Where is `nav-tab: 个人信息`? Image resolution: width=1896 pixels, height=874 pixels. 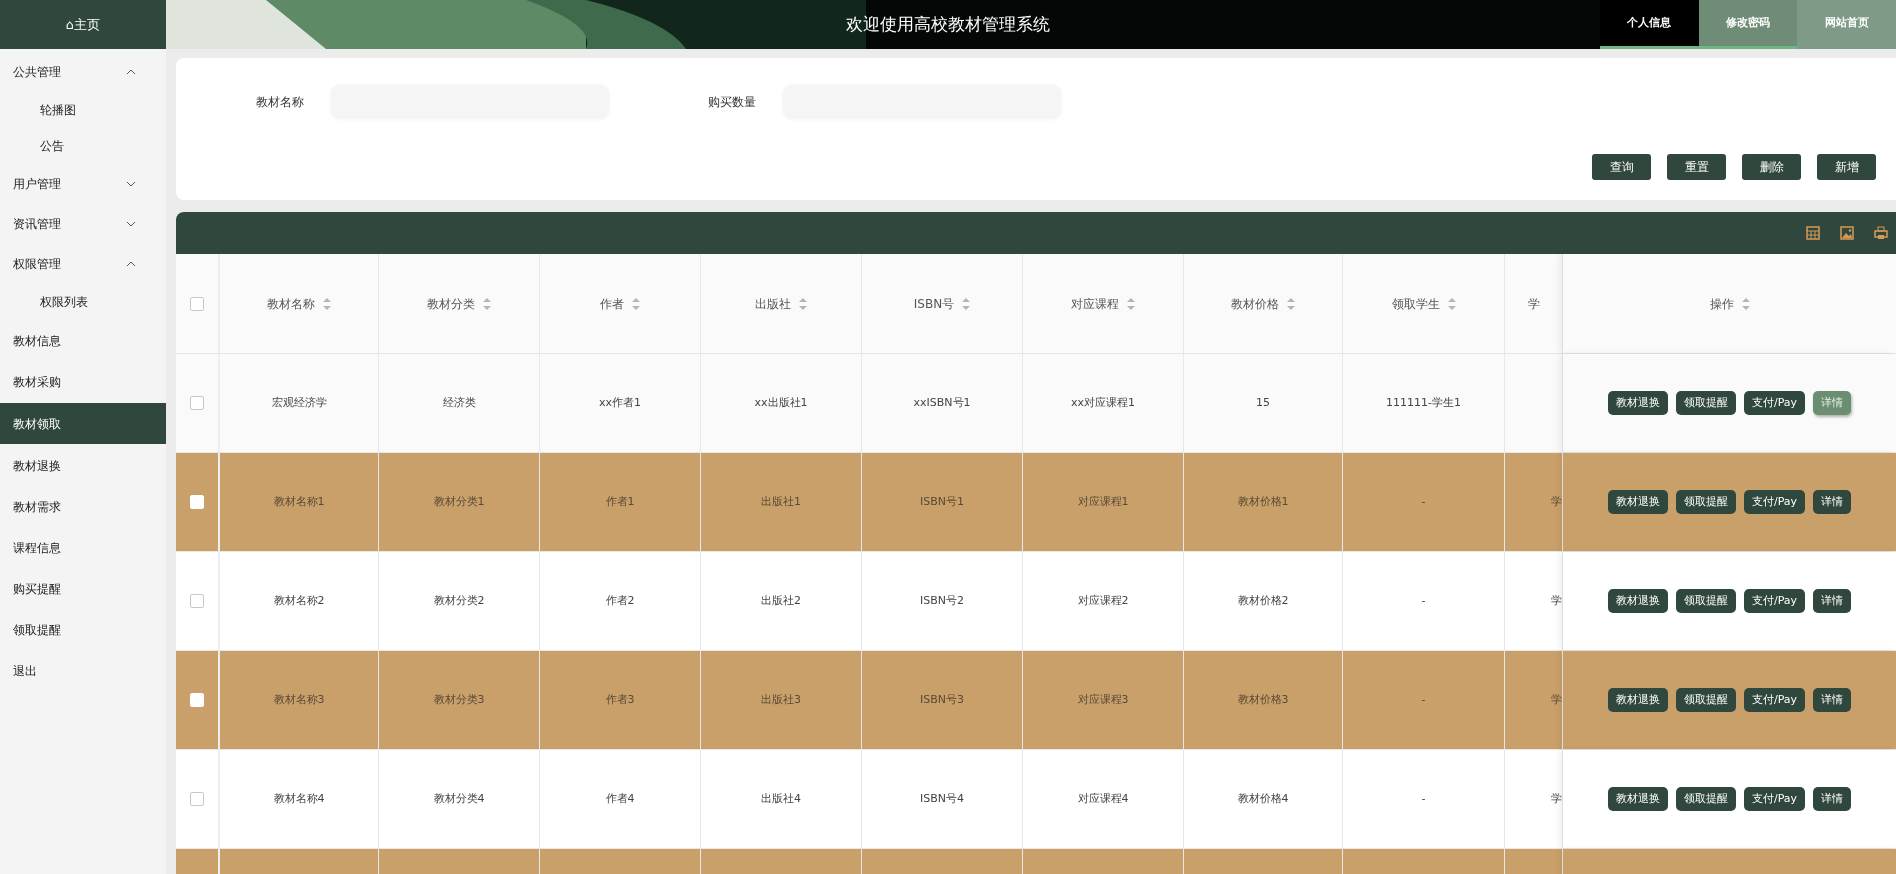
nav-tab: 个人信息 is located at coordinates (1649, 24).